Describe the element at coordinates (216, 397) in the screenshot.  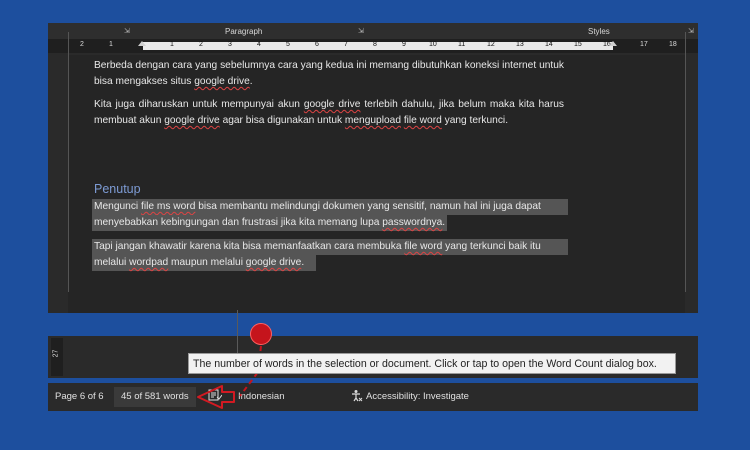
I see `annotation-arrow-icon` at that location.